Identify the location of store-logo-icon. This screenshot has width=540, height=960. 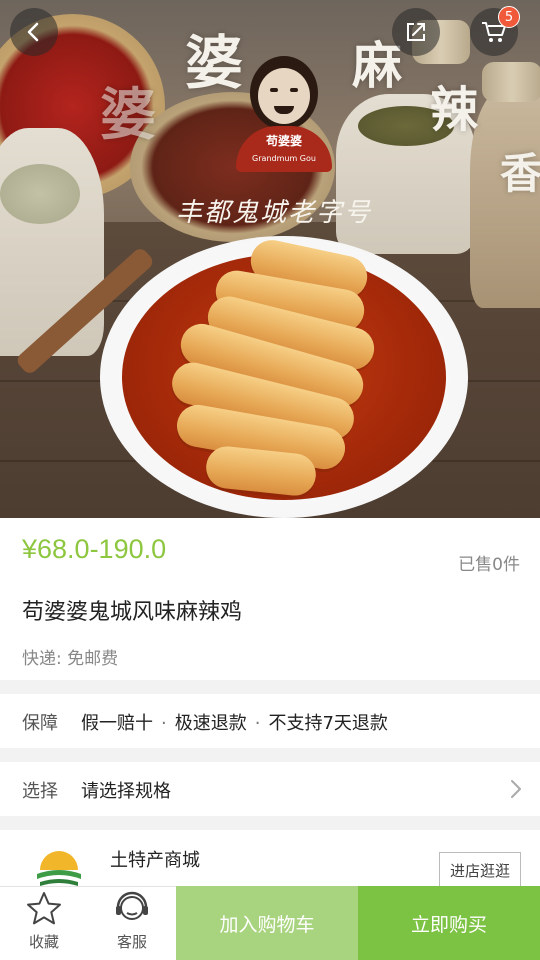
(59, 868).